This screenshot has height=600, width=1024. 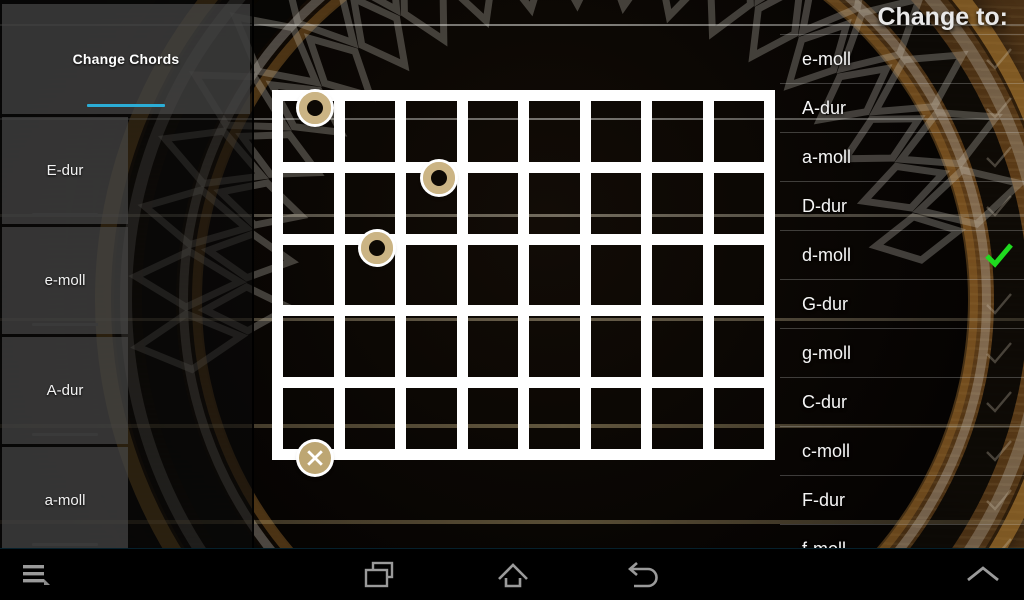 What do you see at coordinates (942, 16) in the screenshot?
I see `change-to-title: Change to:` at bounding box center [942, 16].